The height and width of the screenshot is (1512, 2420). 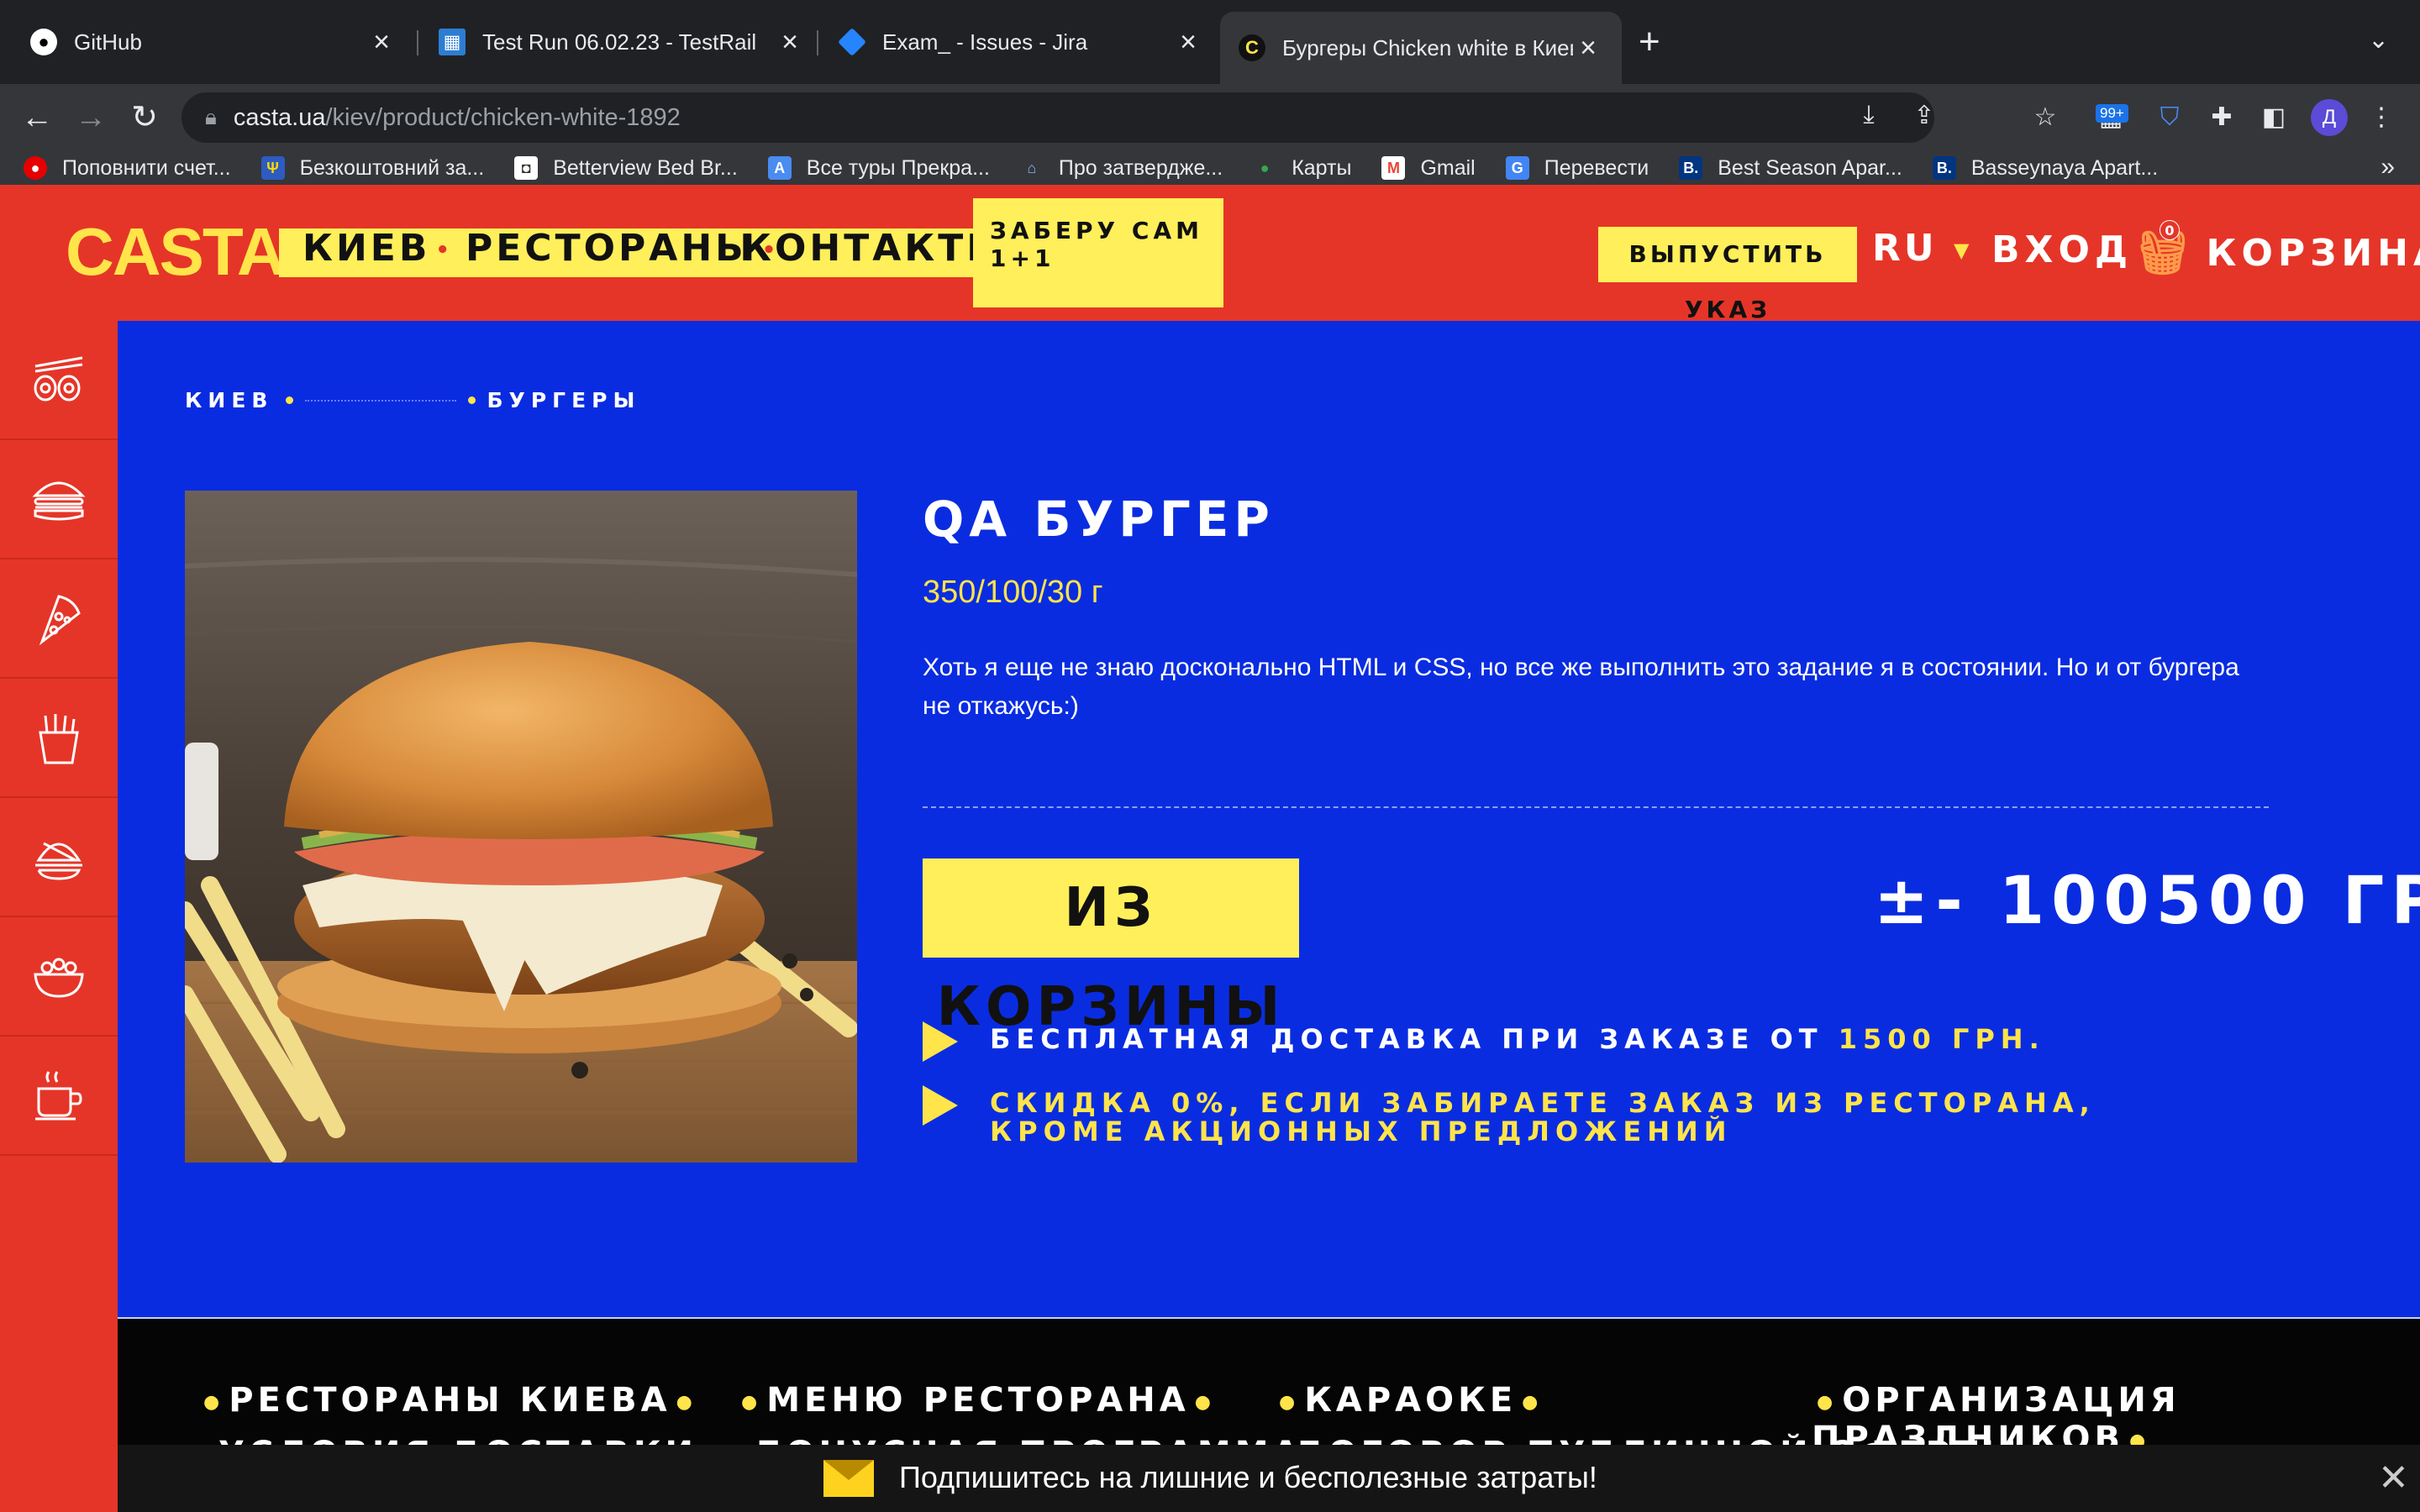 What do you see at coordinates (1428, 168) in the screenshot?
I see `bookmark-item: M Gmail` at bounding box center [1428, 168].